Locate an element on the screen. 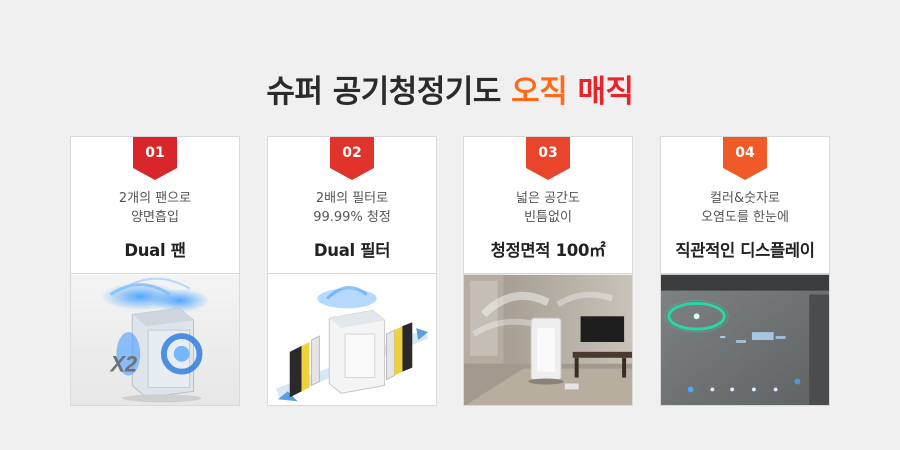 The height and width of the screenshot is (450, 900). feature-title: Dual 팬 is located at coordinates (155, 250).